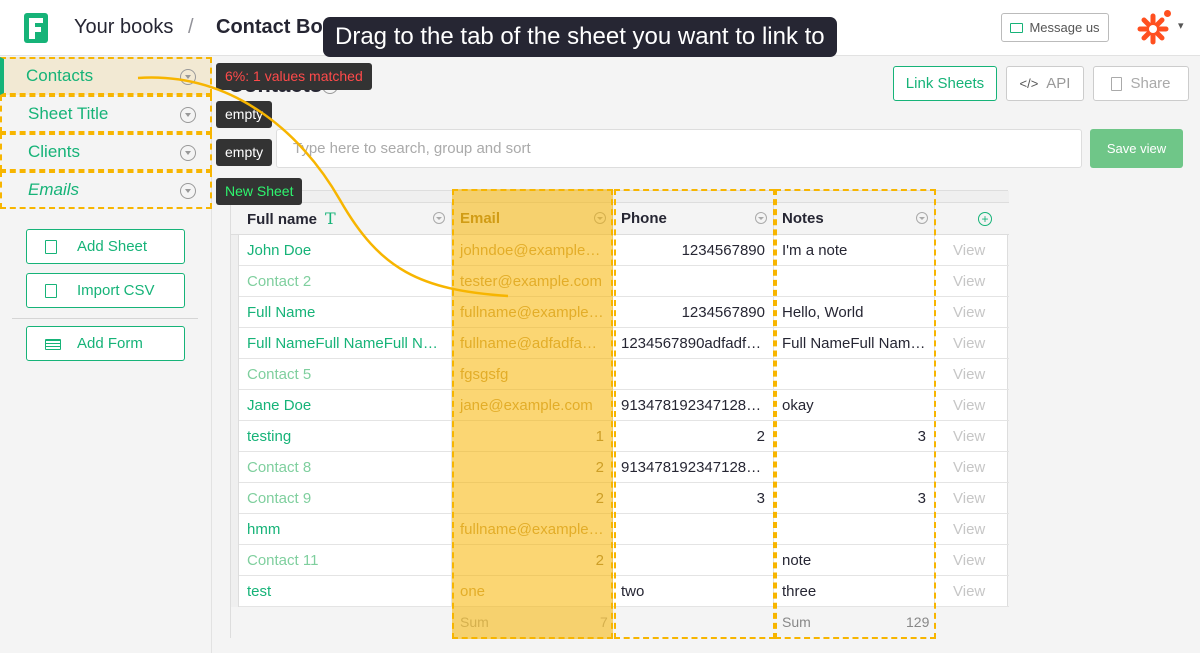 The image size is (1200, 653). I want to click on table-row: Contact 11 2 note View, so click(620, 560).